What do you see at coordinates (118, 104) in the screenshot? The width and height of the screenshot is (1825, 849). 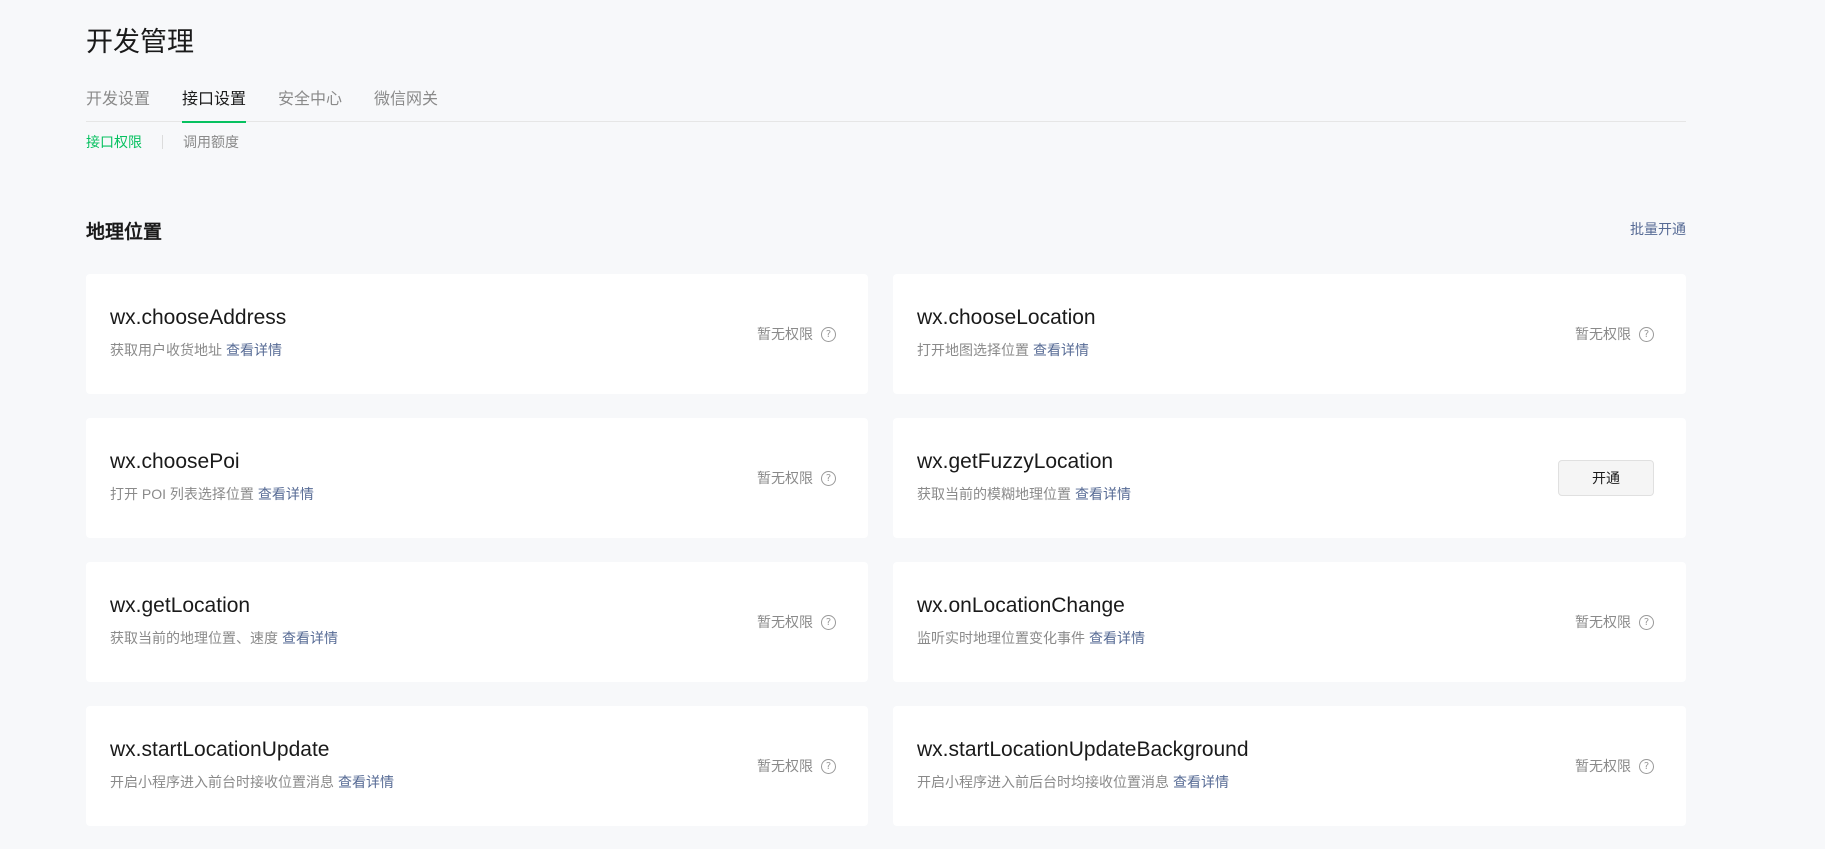 I see `tab-dev-settings: 开发设置` at bounding box center [118, 104].